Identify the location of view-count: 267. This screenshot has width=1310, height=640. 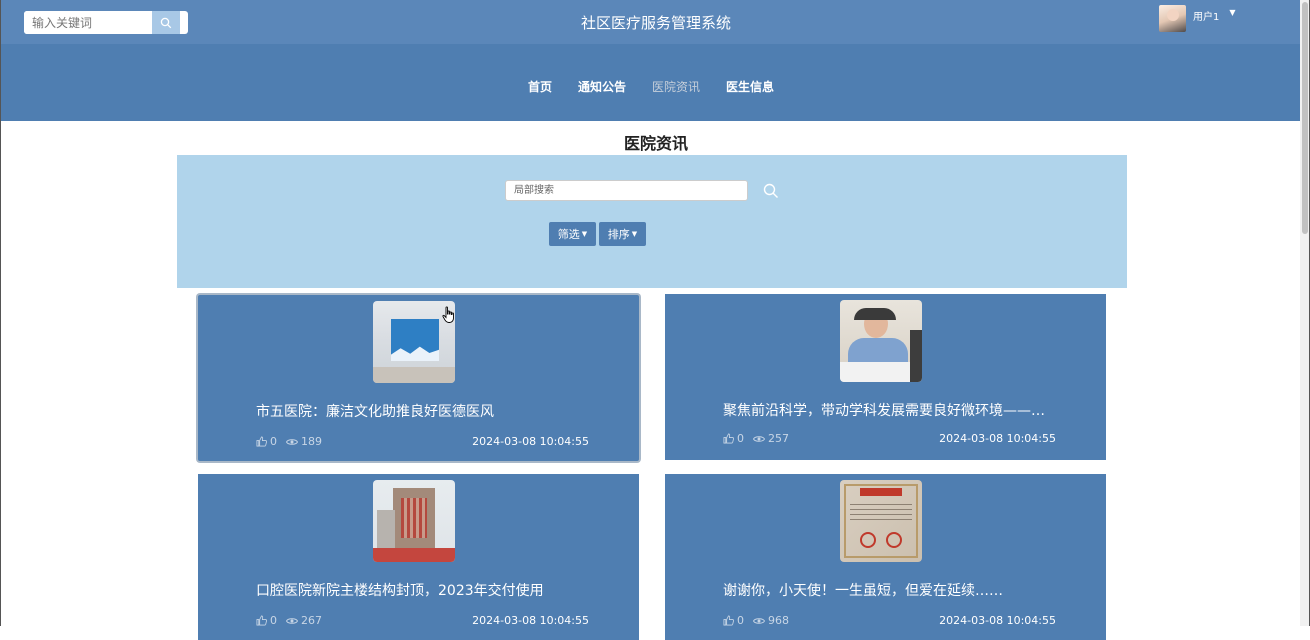
(311, 620).